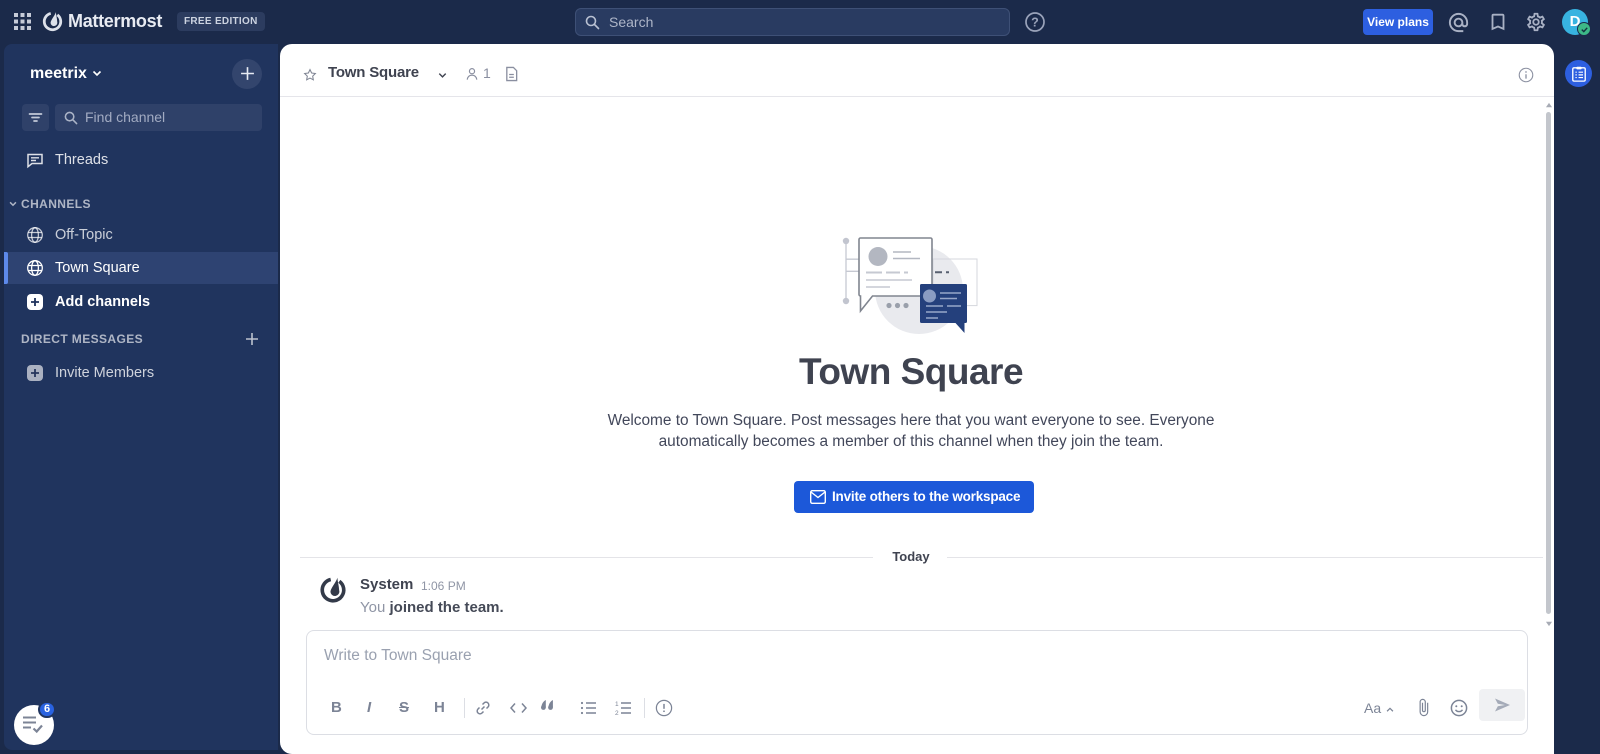 Image resolution: width=1600 pixels, height=754 pixels. Describe the element at coordinates (617, 713) in the screenshot. I see `svg-text: 2` at that location.